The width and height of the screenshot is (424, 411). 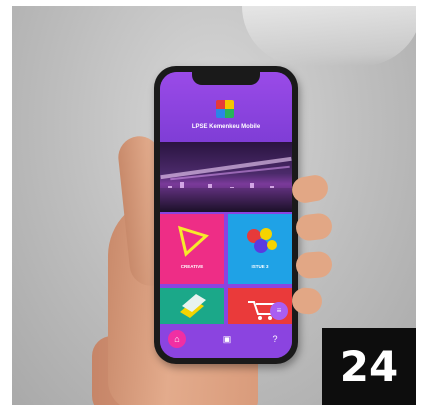 What do you see at coordinates (225, 109) in the screenshot?
I see `app-logo-icon` at bounding box center [225, 109].